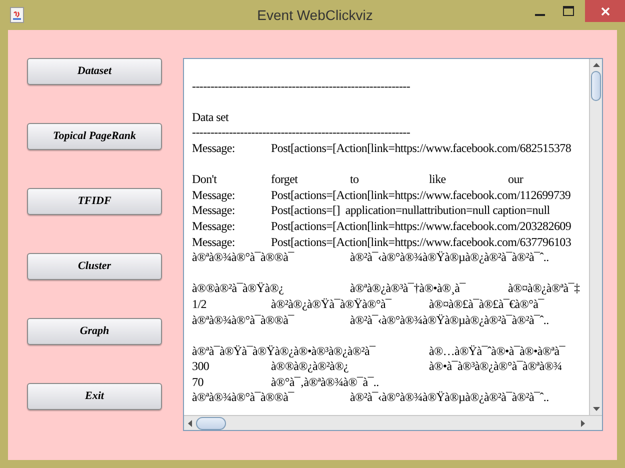 The image size is (625, 468). I want to click on output-line: Message: Post[actions=[Action[link=https://www.facebook.com/203282609, so click(382, 225).